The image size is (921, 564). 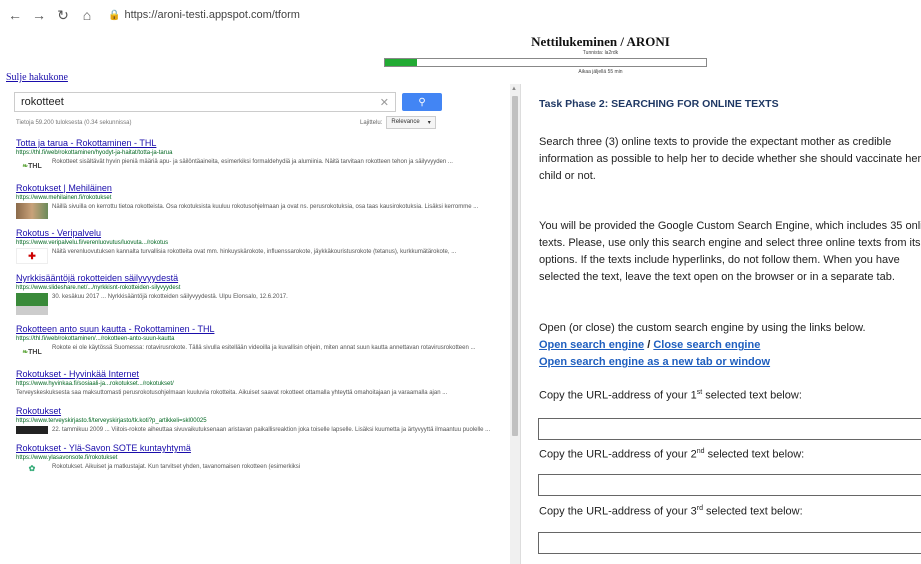 I want to click on reload-icon: ↻, so click(x=63, y=15).